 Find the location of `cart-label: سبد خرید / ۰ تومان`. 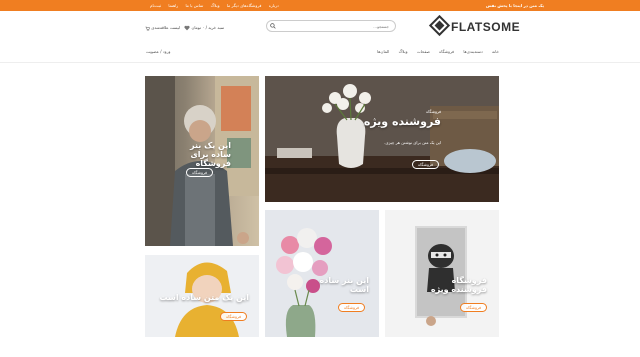

cart-label: سبد خرید / ۰ تومان is located at coordinates (207, 27).